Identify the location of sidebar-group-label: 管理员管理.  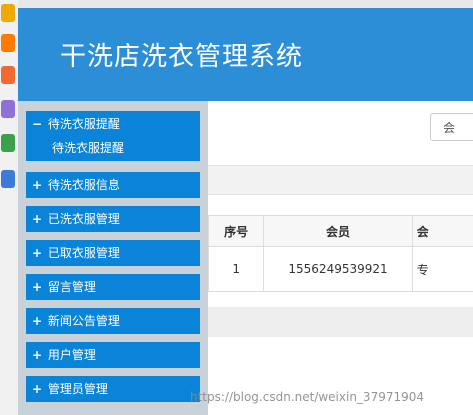
(77, 389).